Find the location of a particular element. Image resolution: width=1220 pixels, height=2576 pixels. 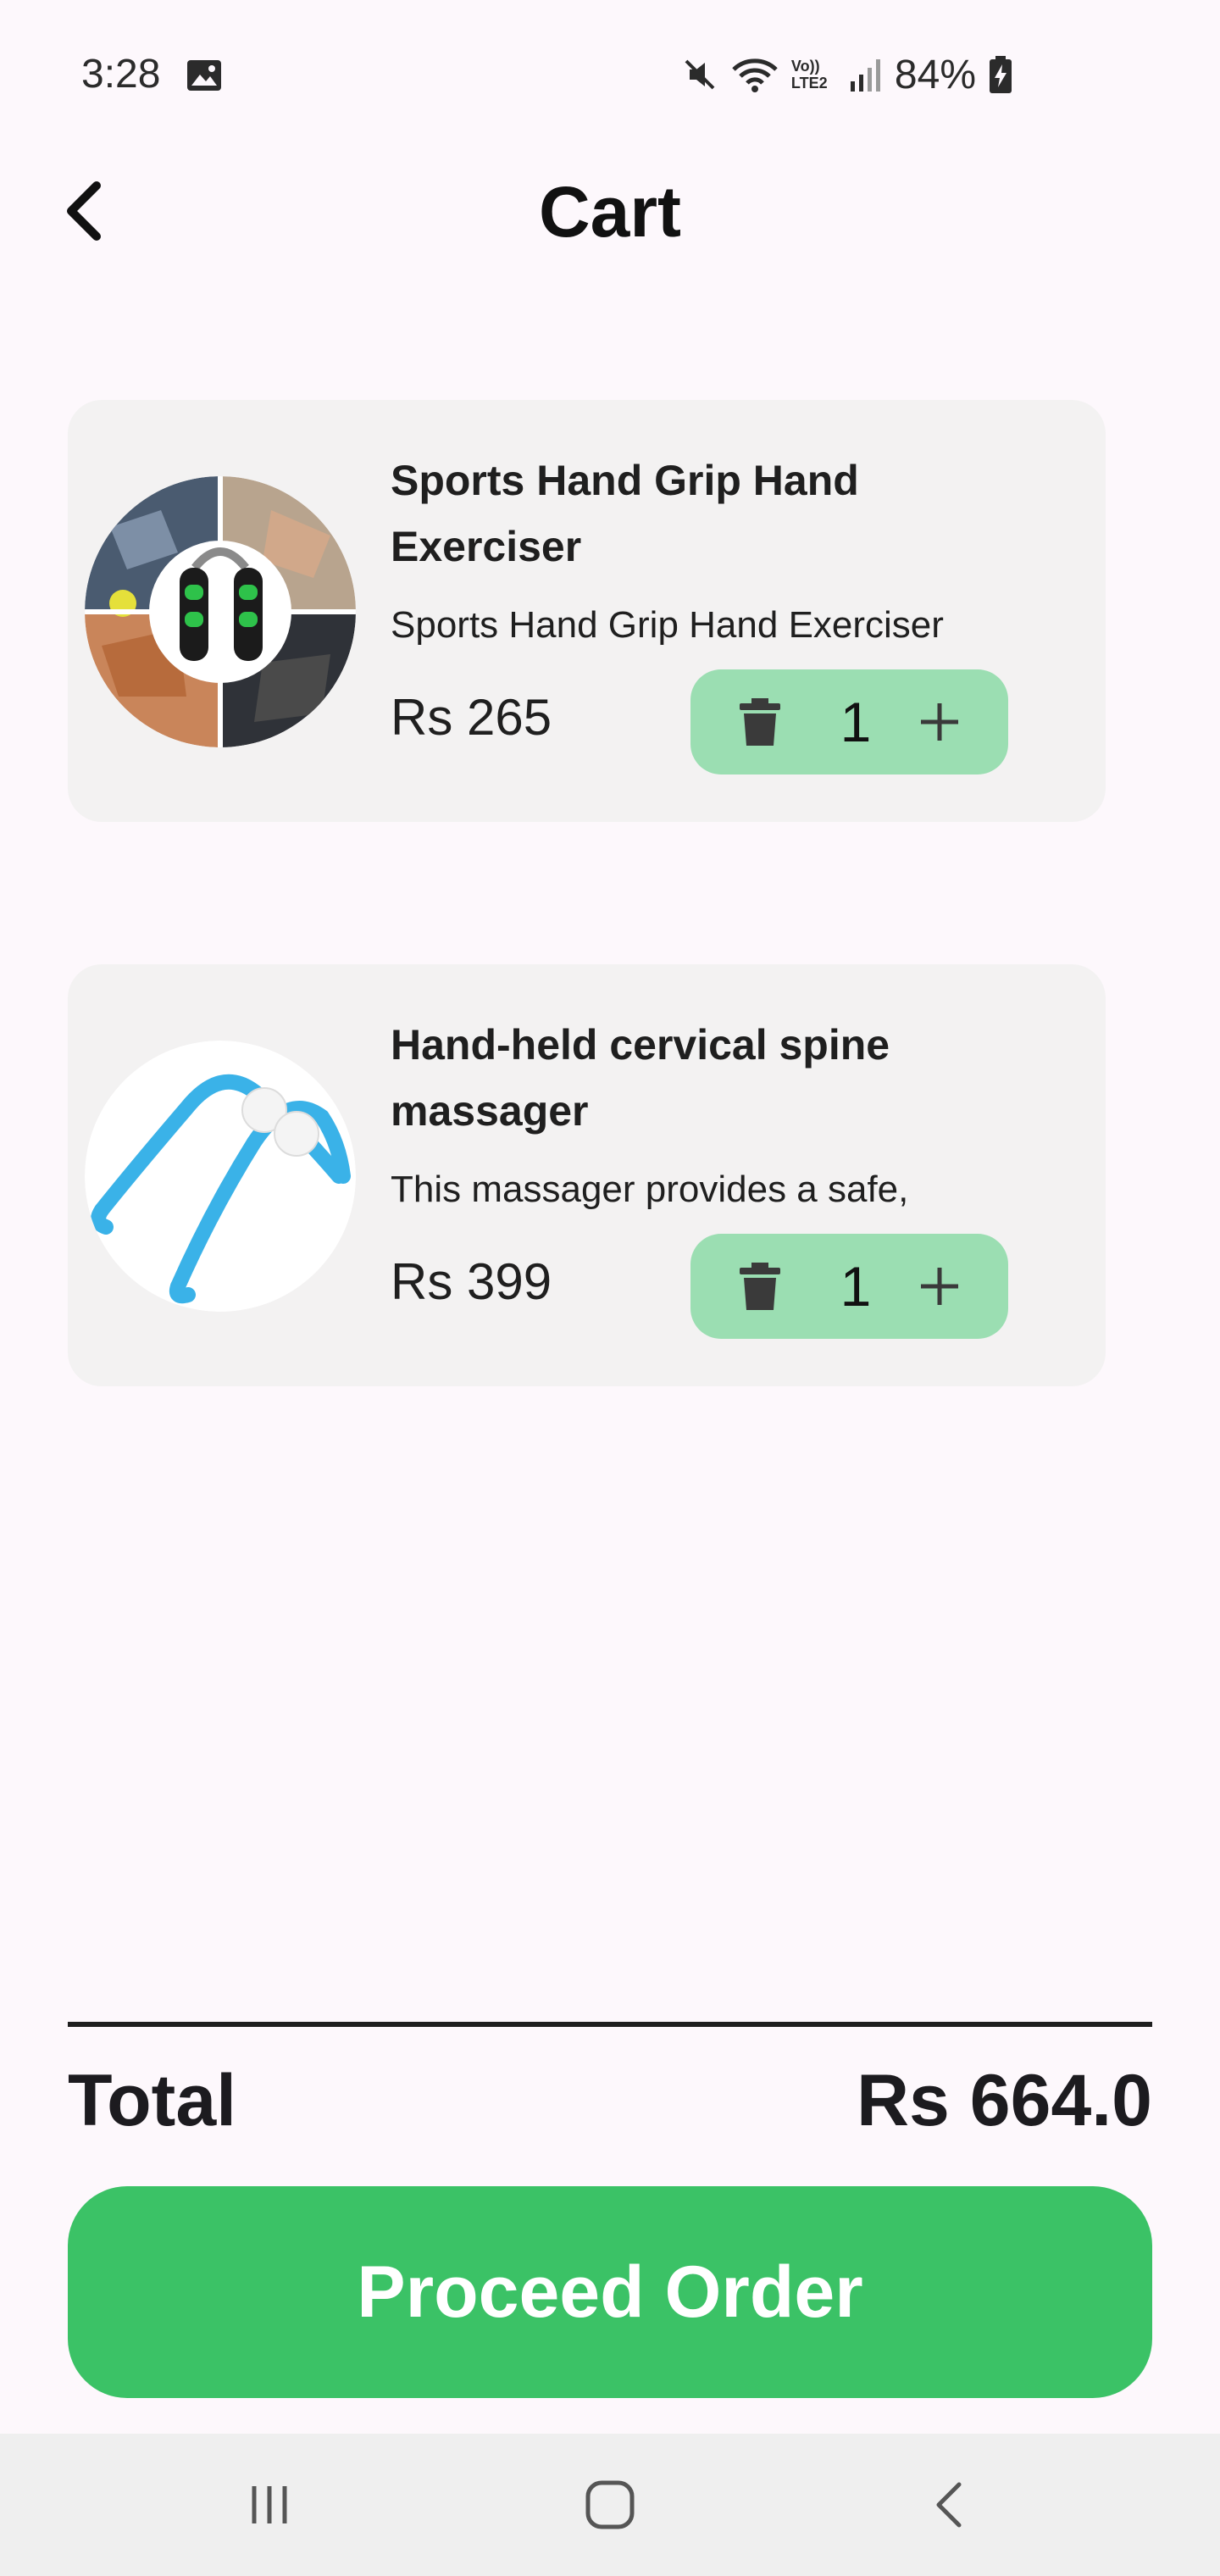

mute-icon is located at coordinates (700, 74).